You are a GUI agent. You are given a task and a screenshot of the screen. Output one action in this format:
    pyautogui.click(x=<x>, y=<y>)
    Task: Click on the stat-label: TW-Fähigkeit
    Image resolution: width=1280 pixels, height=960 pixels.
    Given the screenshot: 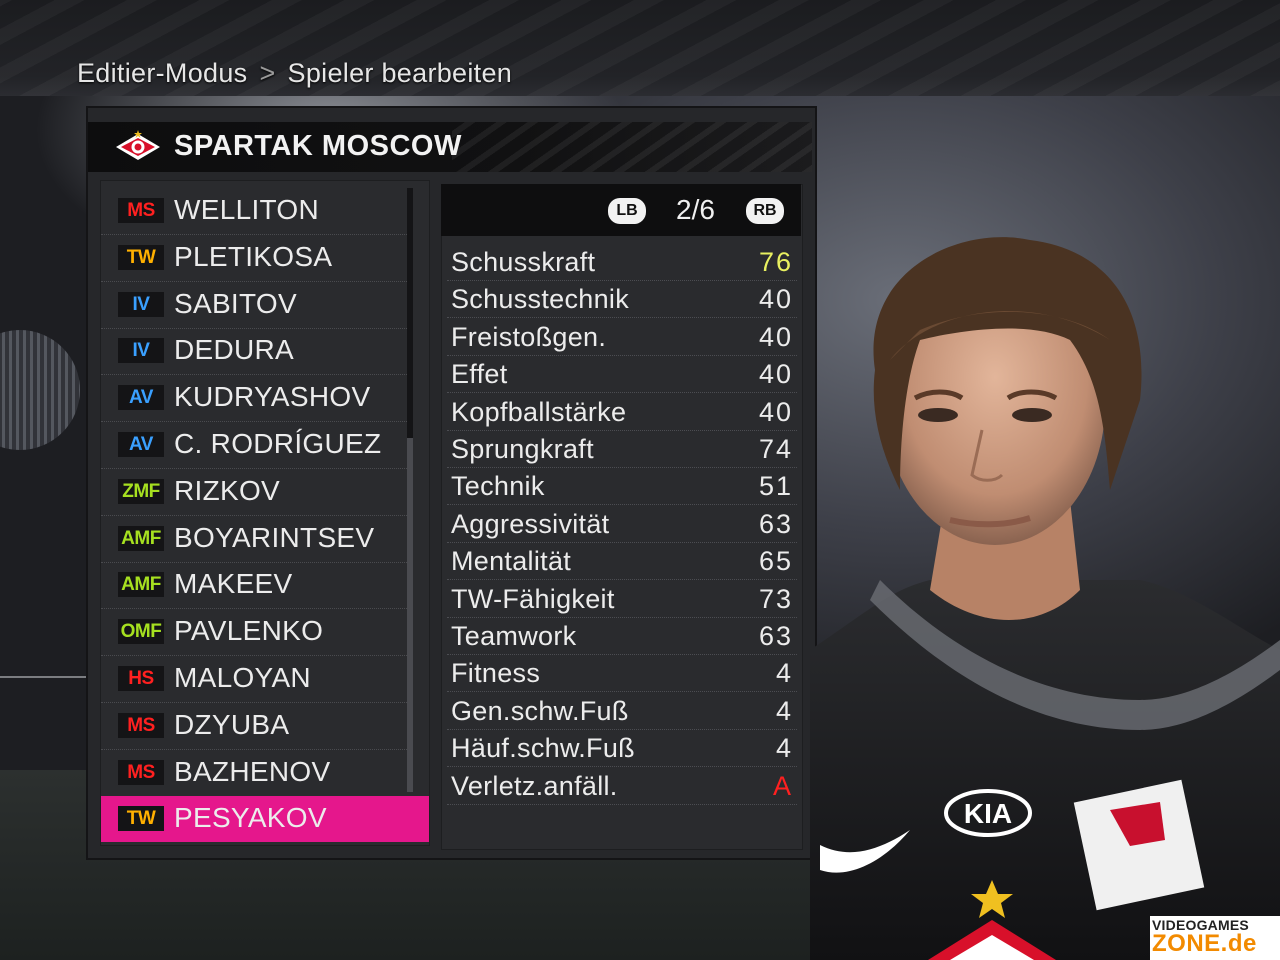 What is the action you would take?
    pyautogui.click(x=533, y=598)
    